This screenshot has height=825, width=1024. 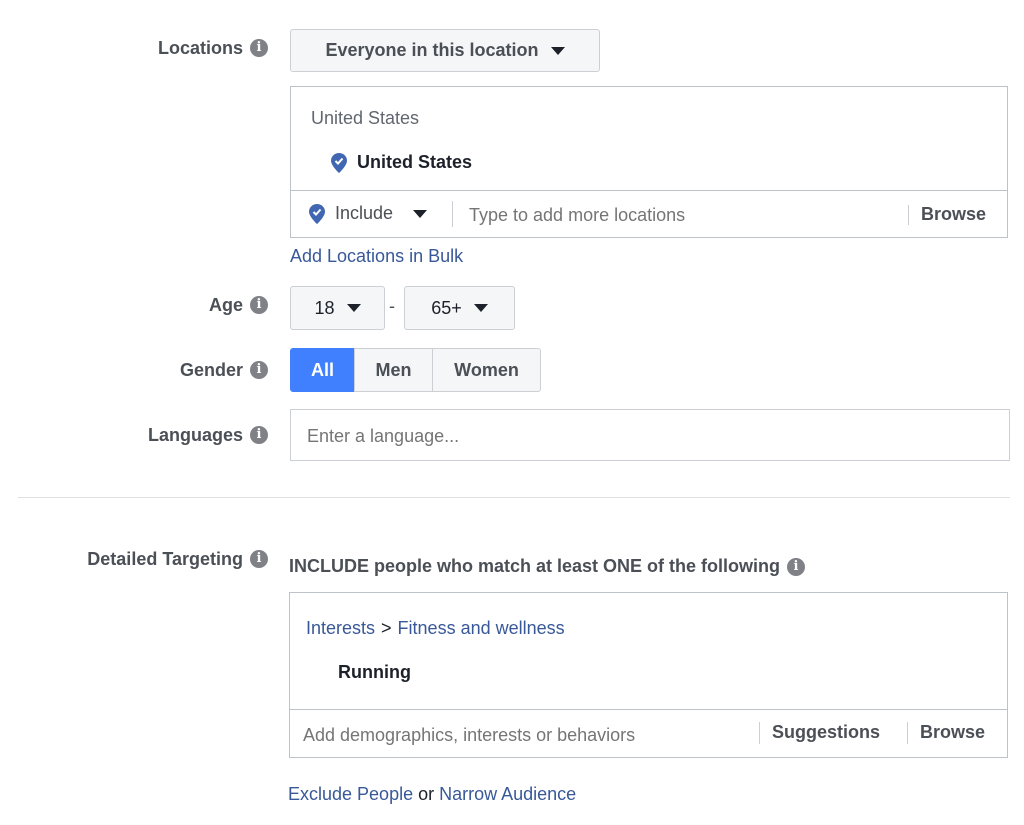 What do you see at coordinates (432, 50) in the screenshot?
I see `location-audience-dropdown-label: Everyone in this location` at bounding box center [432, 50].